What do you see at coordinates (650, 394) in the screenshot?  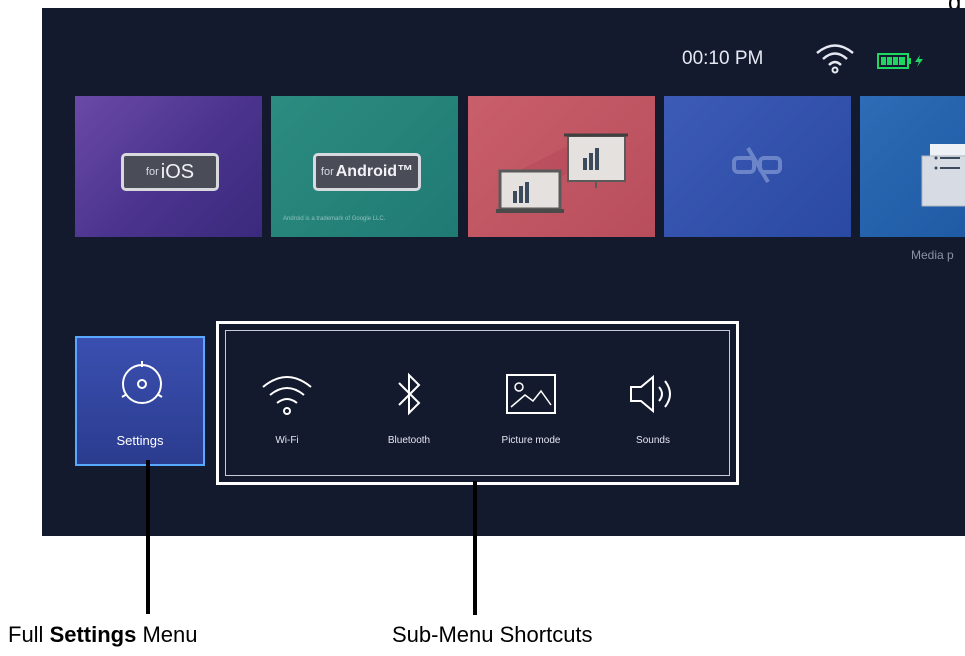 I see `speaker-icon` at bounding box center [650, 394].